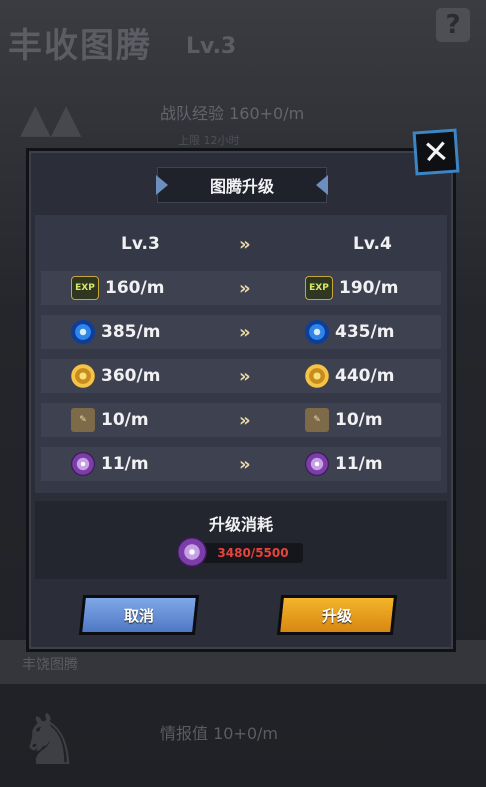 This screenshot has width=486, height=787. I want to click on close-icon: ✕, so click(436, 152).